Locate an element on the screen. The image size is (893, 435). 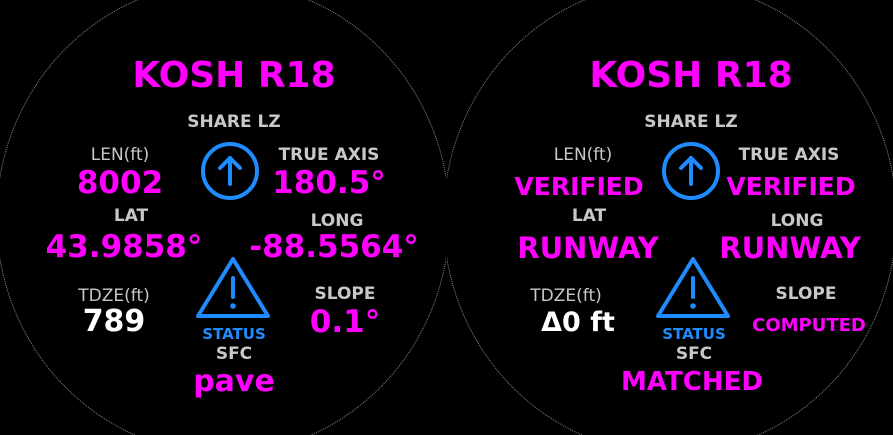
left-status-label: STATUS is located at coordinates (234, 334).